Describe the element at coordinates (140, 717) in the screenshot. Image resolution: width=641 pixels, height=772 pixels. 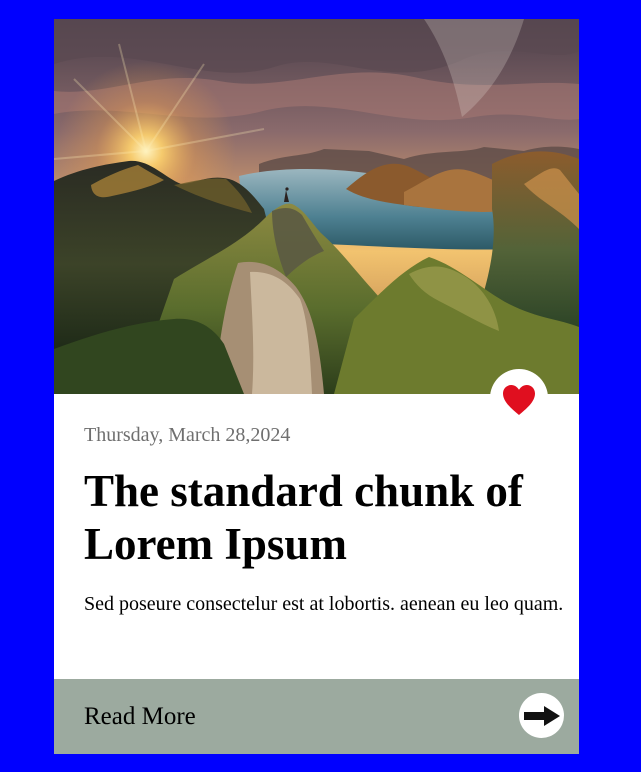
I see `read-more-link: Read More` at that location.